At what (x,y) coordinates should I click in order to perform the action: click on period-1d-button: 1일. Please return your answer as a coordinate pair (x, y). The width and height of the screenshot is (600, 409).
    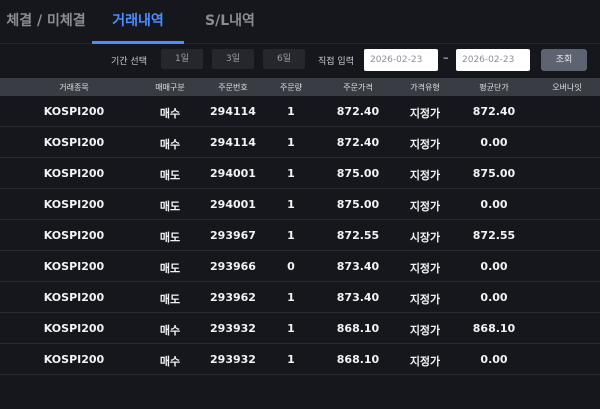
    Looking at the image, I should click on (182, 59).